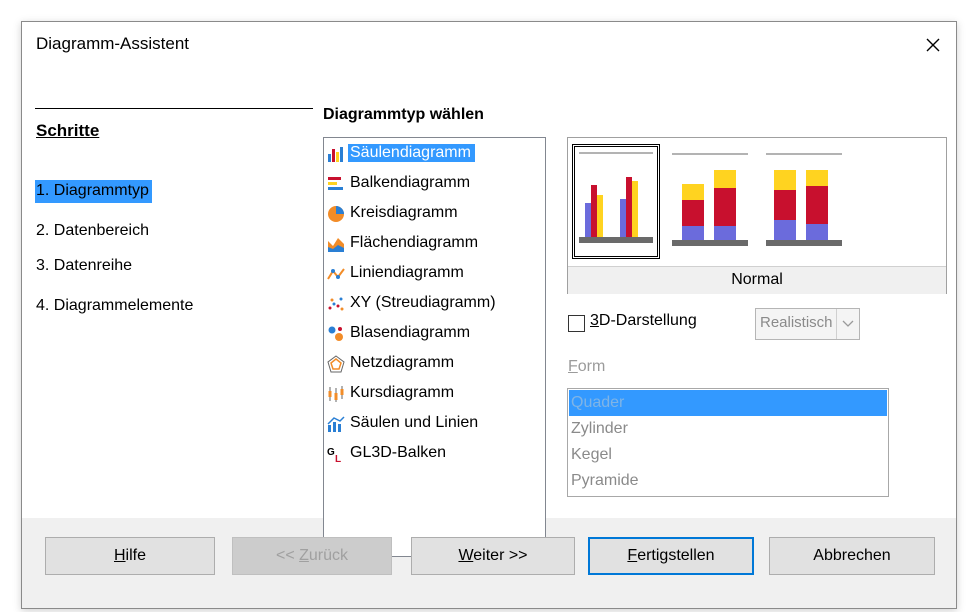  I want to click on chart-type-line: Liniendiagramm, so click(435, 274).